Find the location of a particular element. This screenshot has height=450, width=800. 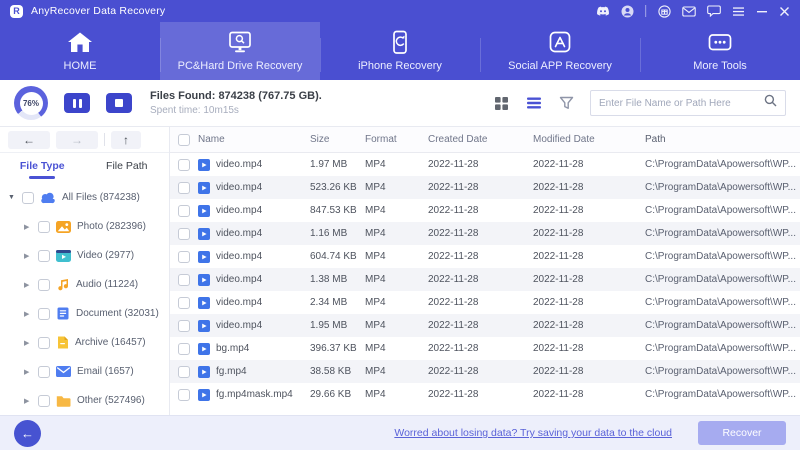

pause-button is located at coordinates (77, 103).